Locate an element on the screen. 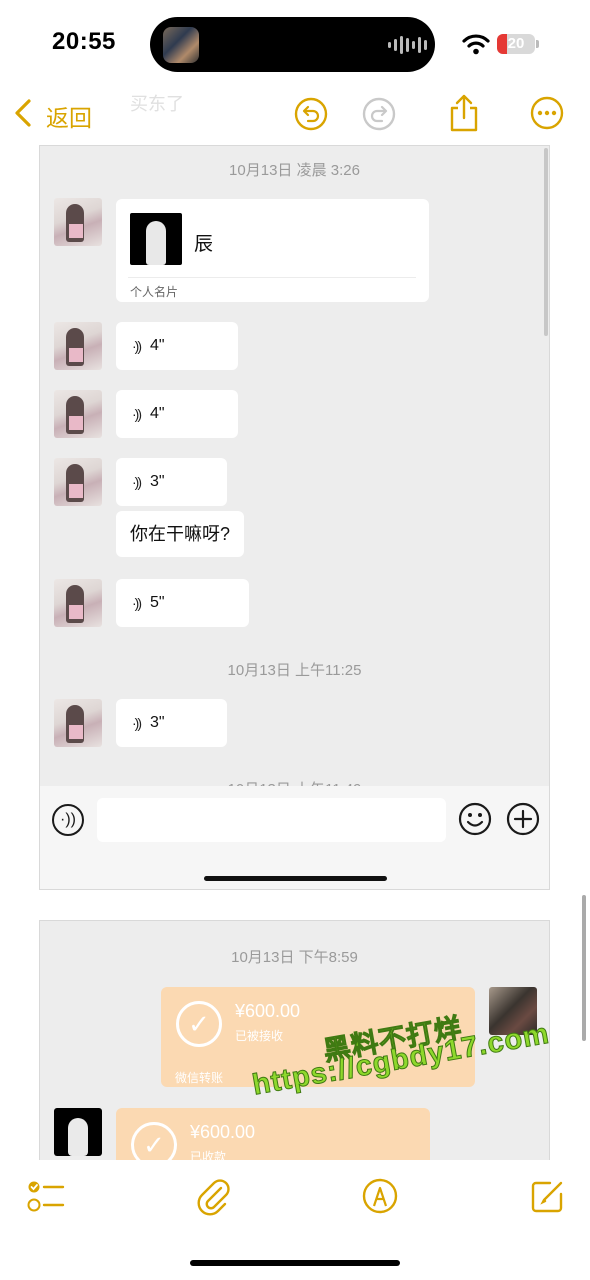  audio-waveform-icon is located at coordinates (407, 45).